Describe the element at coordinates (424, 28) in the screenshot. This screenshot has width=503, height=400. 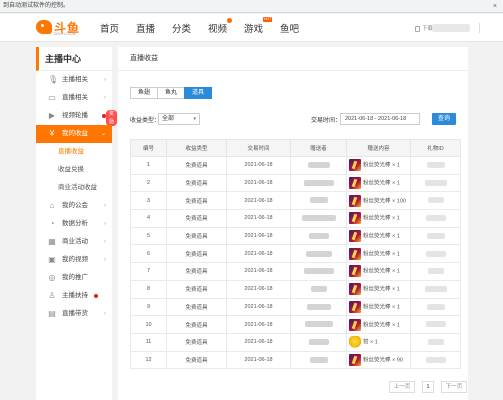
I see `download-button: 下载` at that location.